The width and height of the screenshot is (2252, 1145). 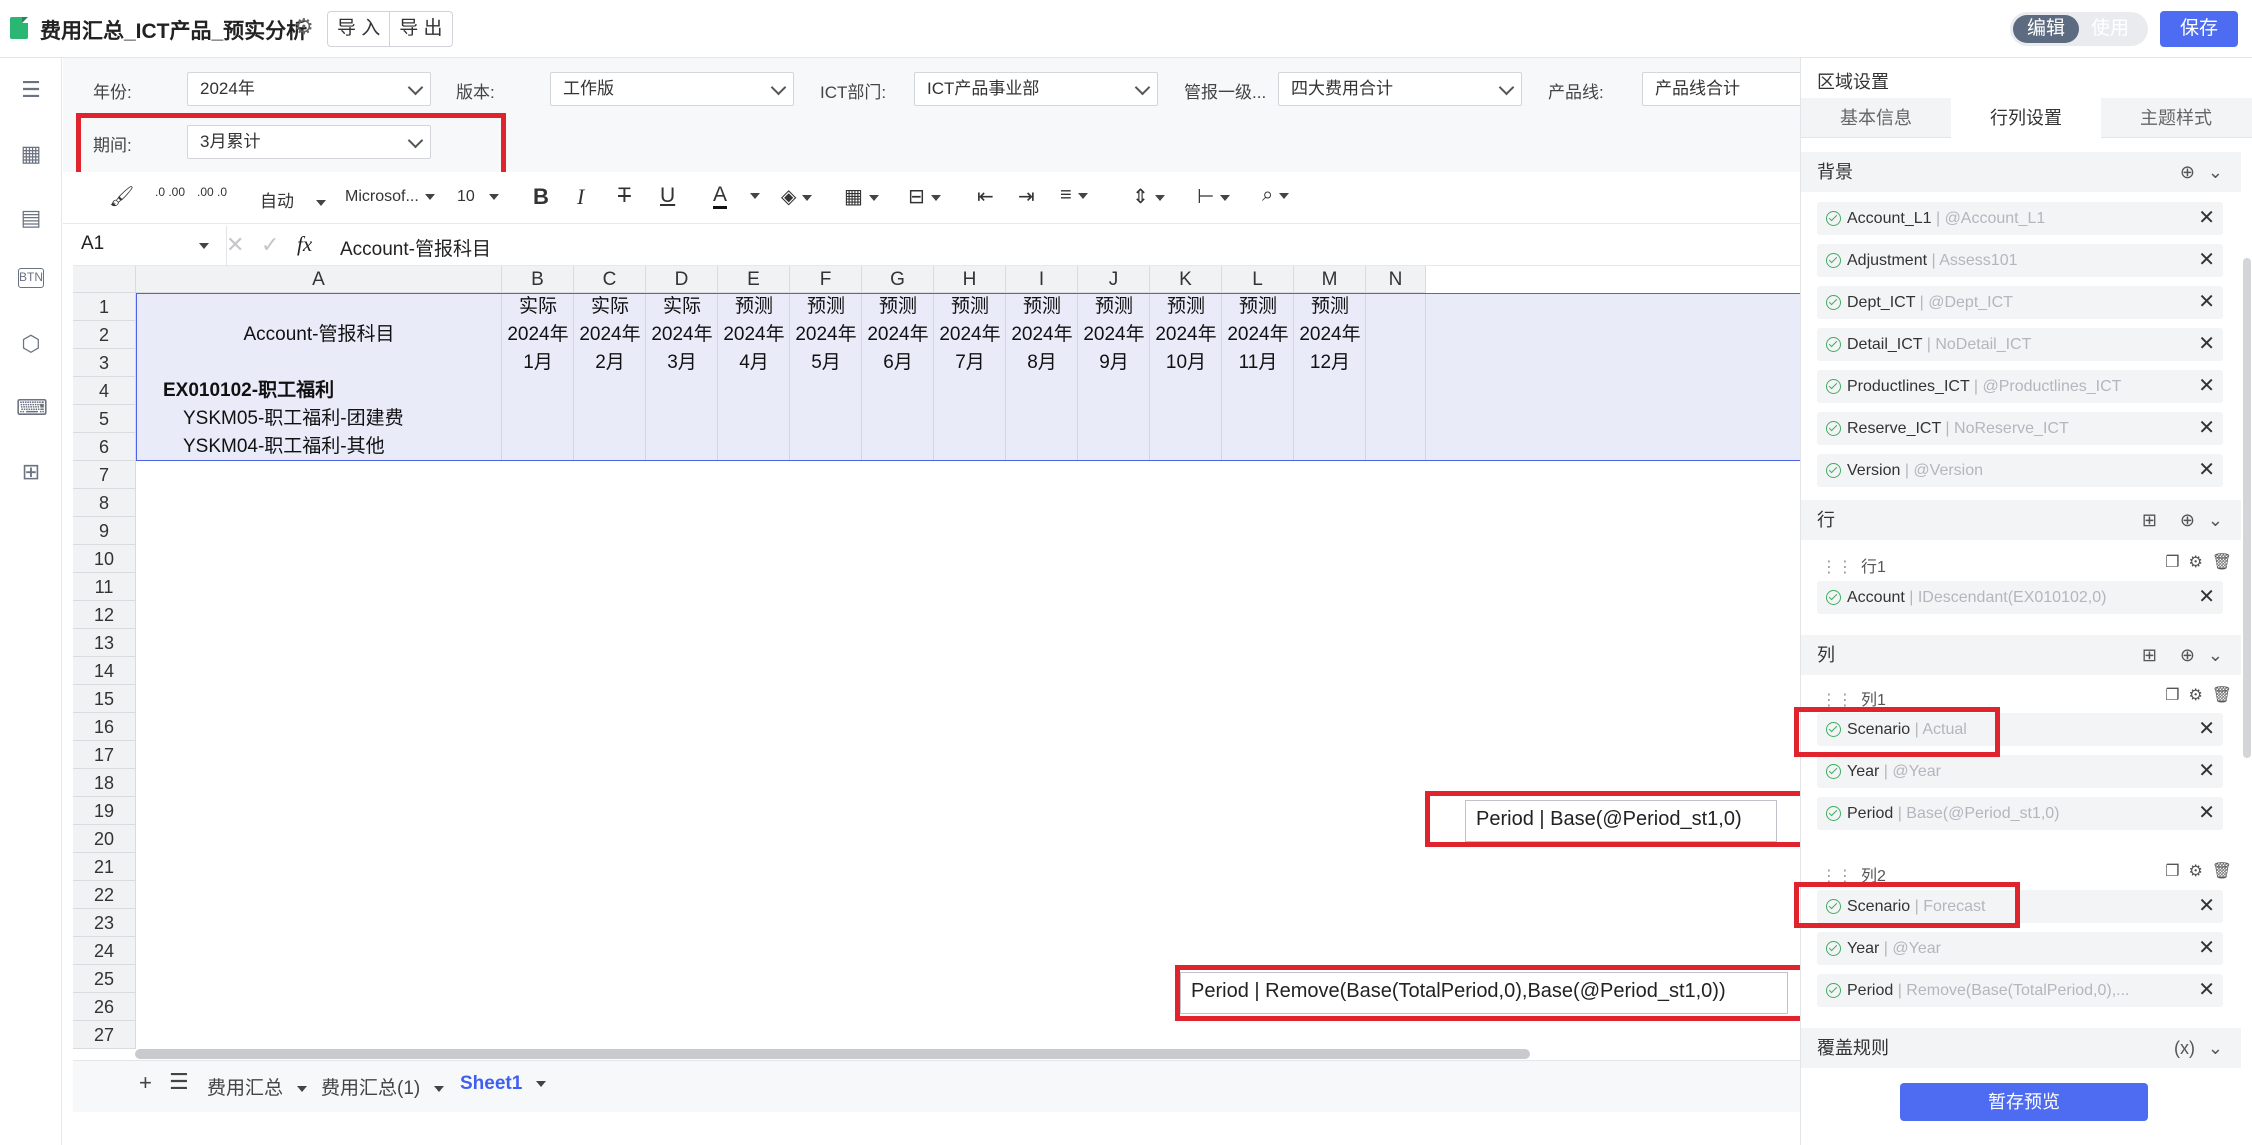 I want to click on column-header: E, so click(x=754, y=279).